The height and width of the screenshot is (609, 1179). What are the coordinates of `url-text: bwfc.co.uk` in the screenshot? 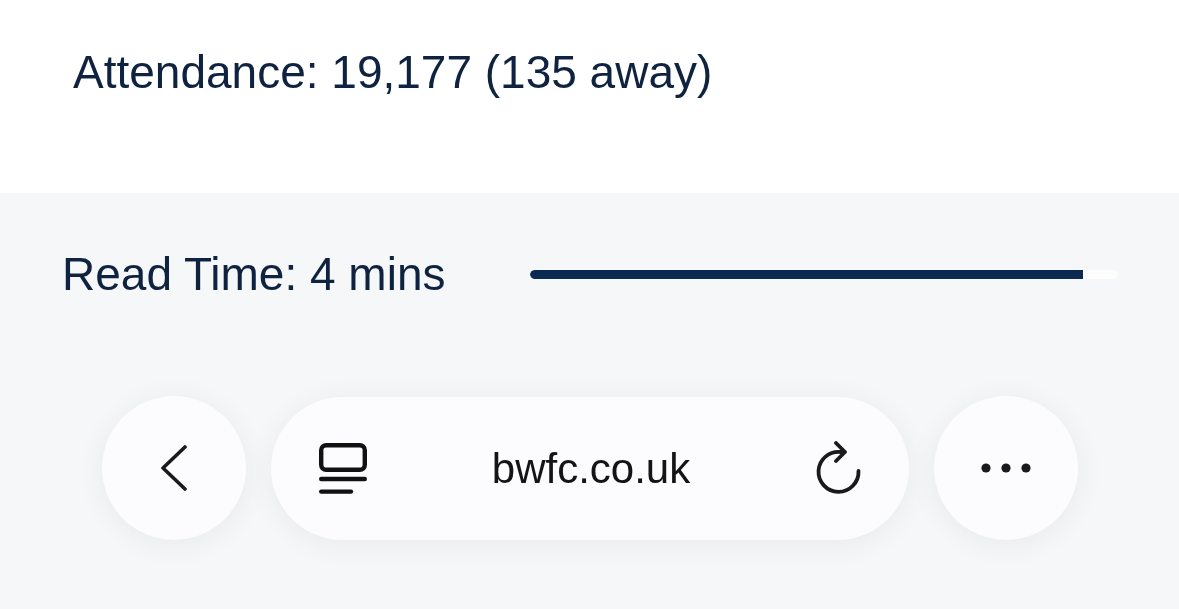 It's located at (591, 468).